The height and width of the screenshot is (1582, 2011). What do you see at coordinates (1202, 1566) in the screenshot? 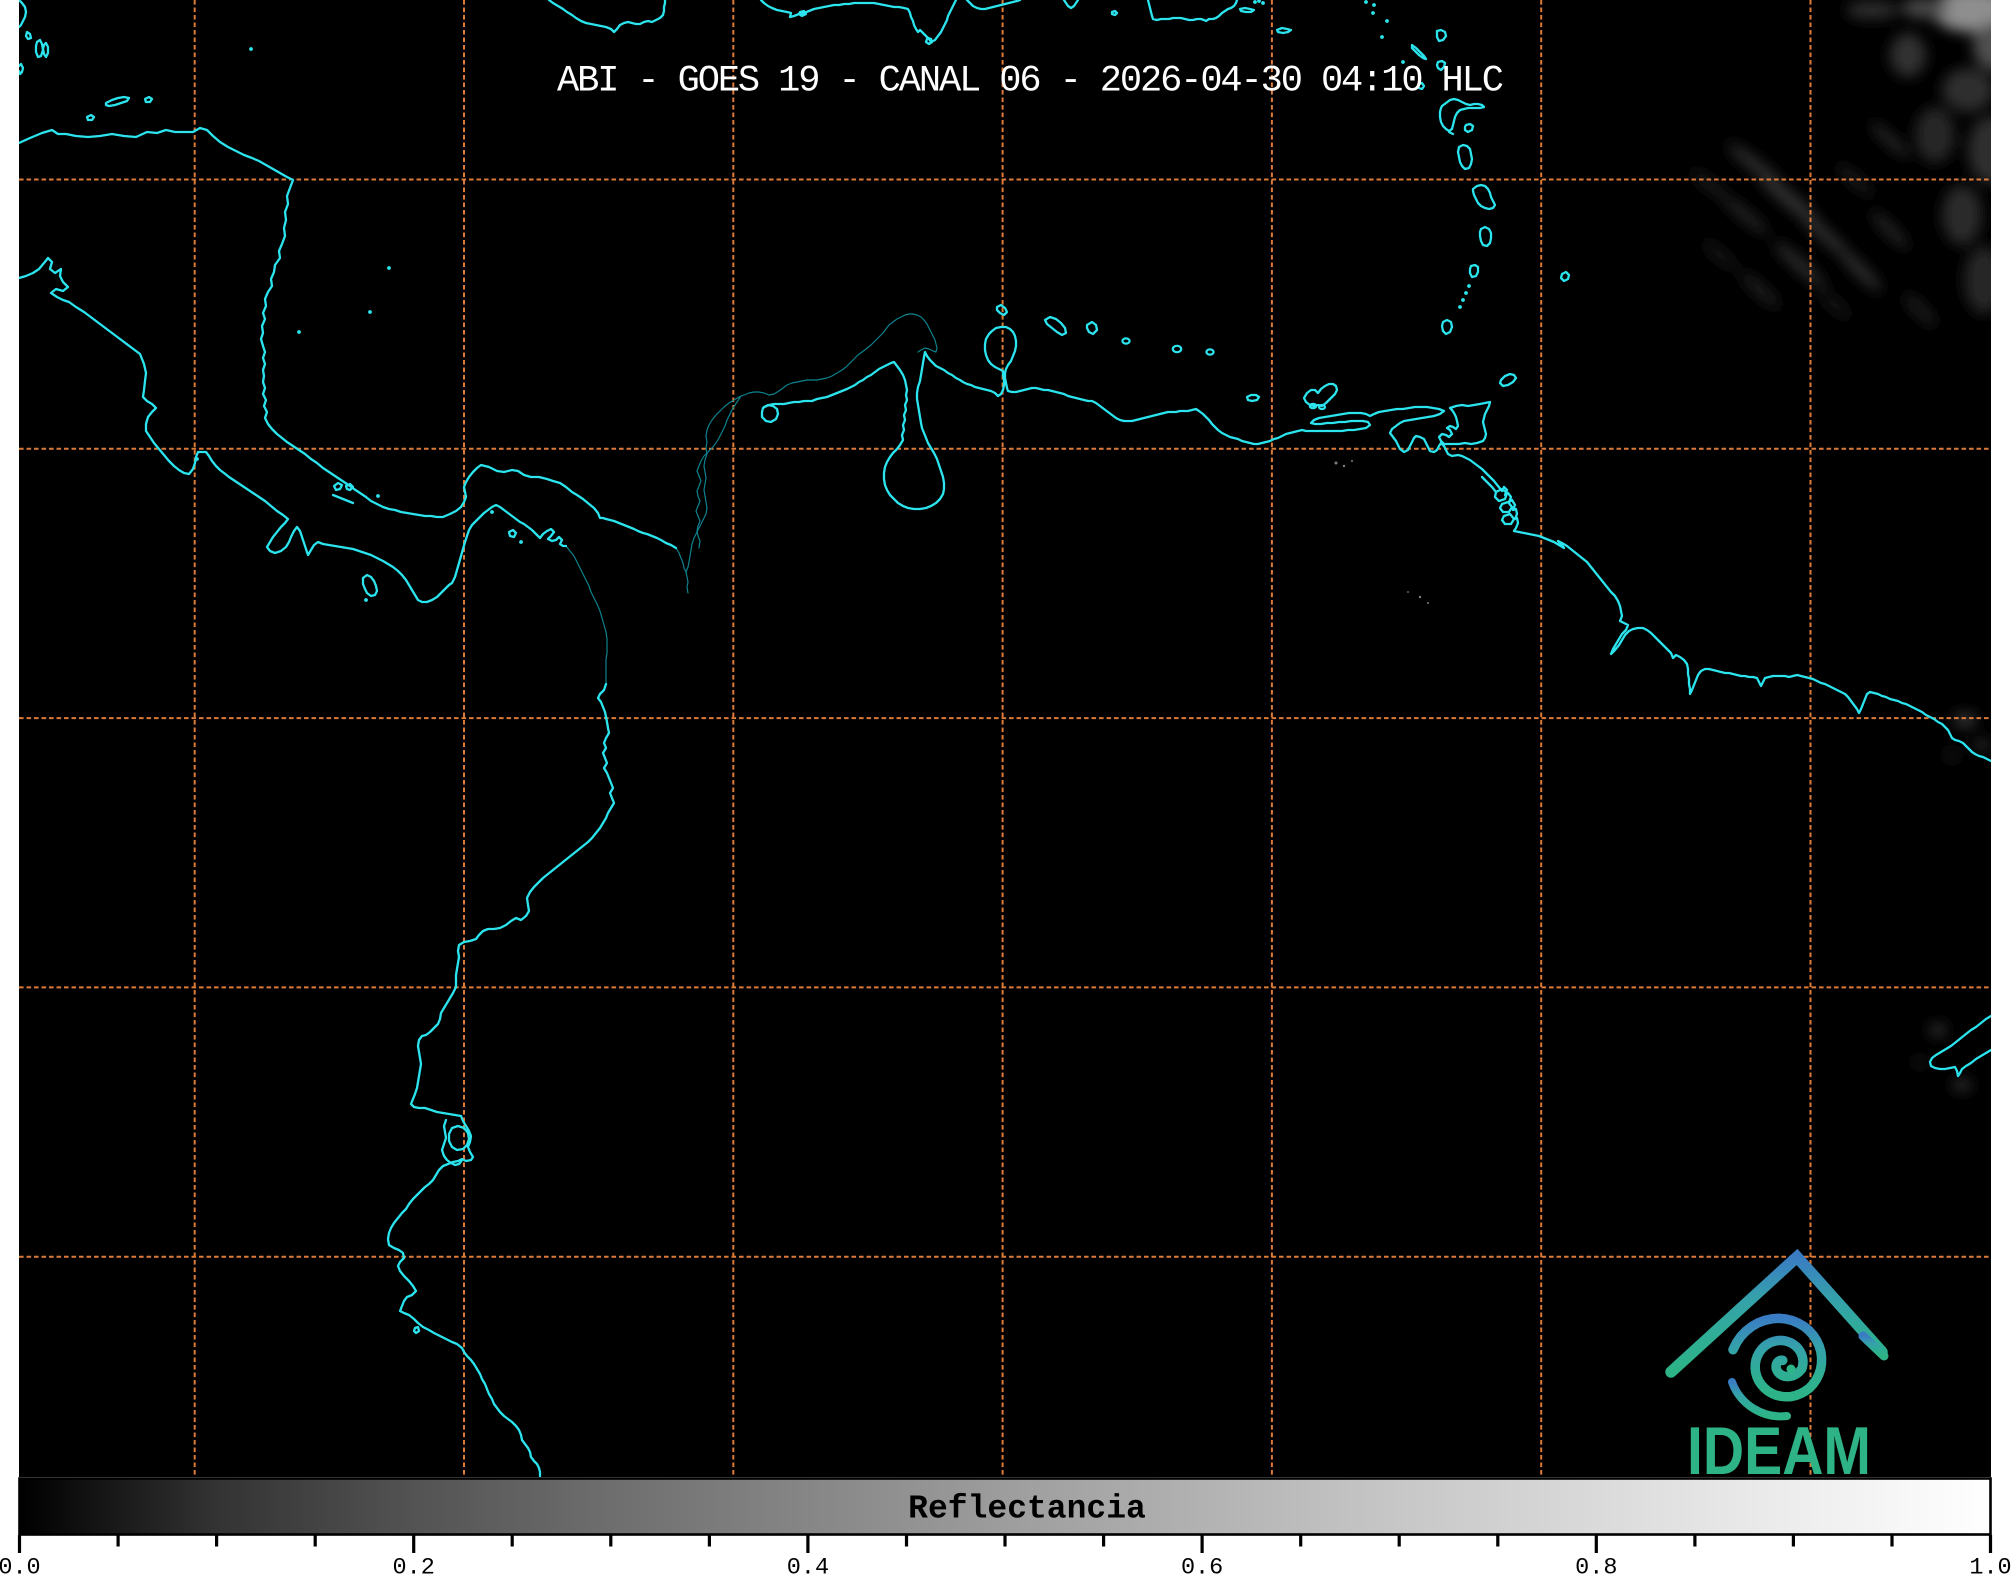
I see `svg-text: 0.6` at bounding box center [1202, 1566].